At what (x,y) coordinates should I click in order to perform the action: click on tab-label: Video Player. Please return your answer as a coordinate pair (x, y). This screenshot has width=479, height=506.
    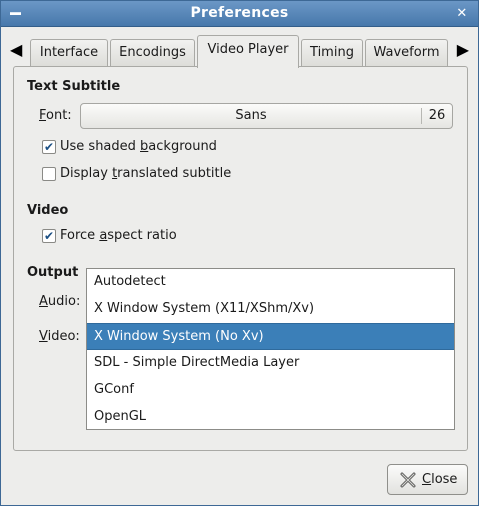
    Looking at the image, I should click on (248, 49).